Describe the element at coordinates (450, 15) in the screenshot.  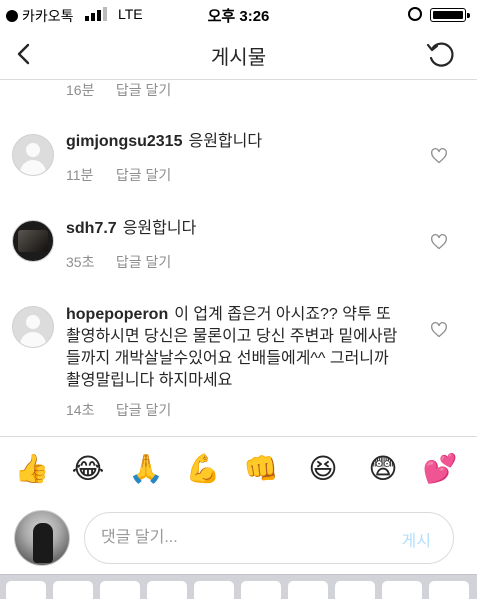
I see `battery-icon` at that location.